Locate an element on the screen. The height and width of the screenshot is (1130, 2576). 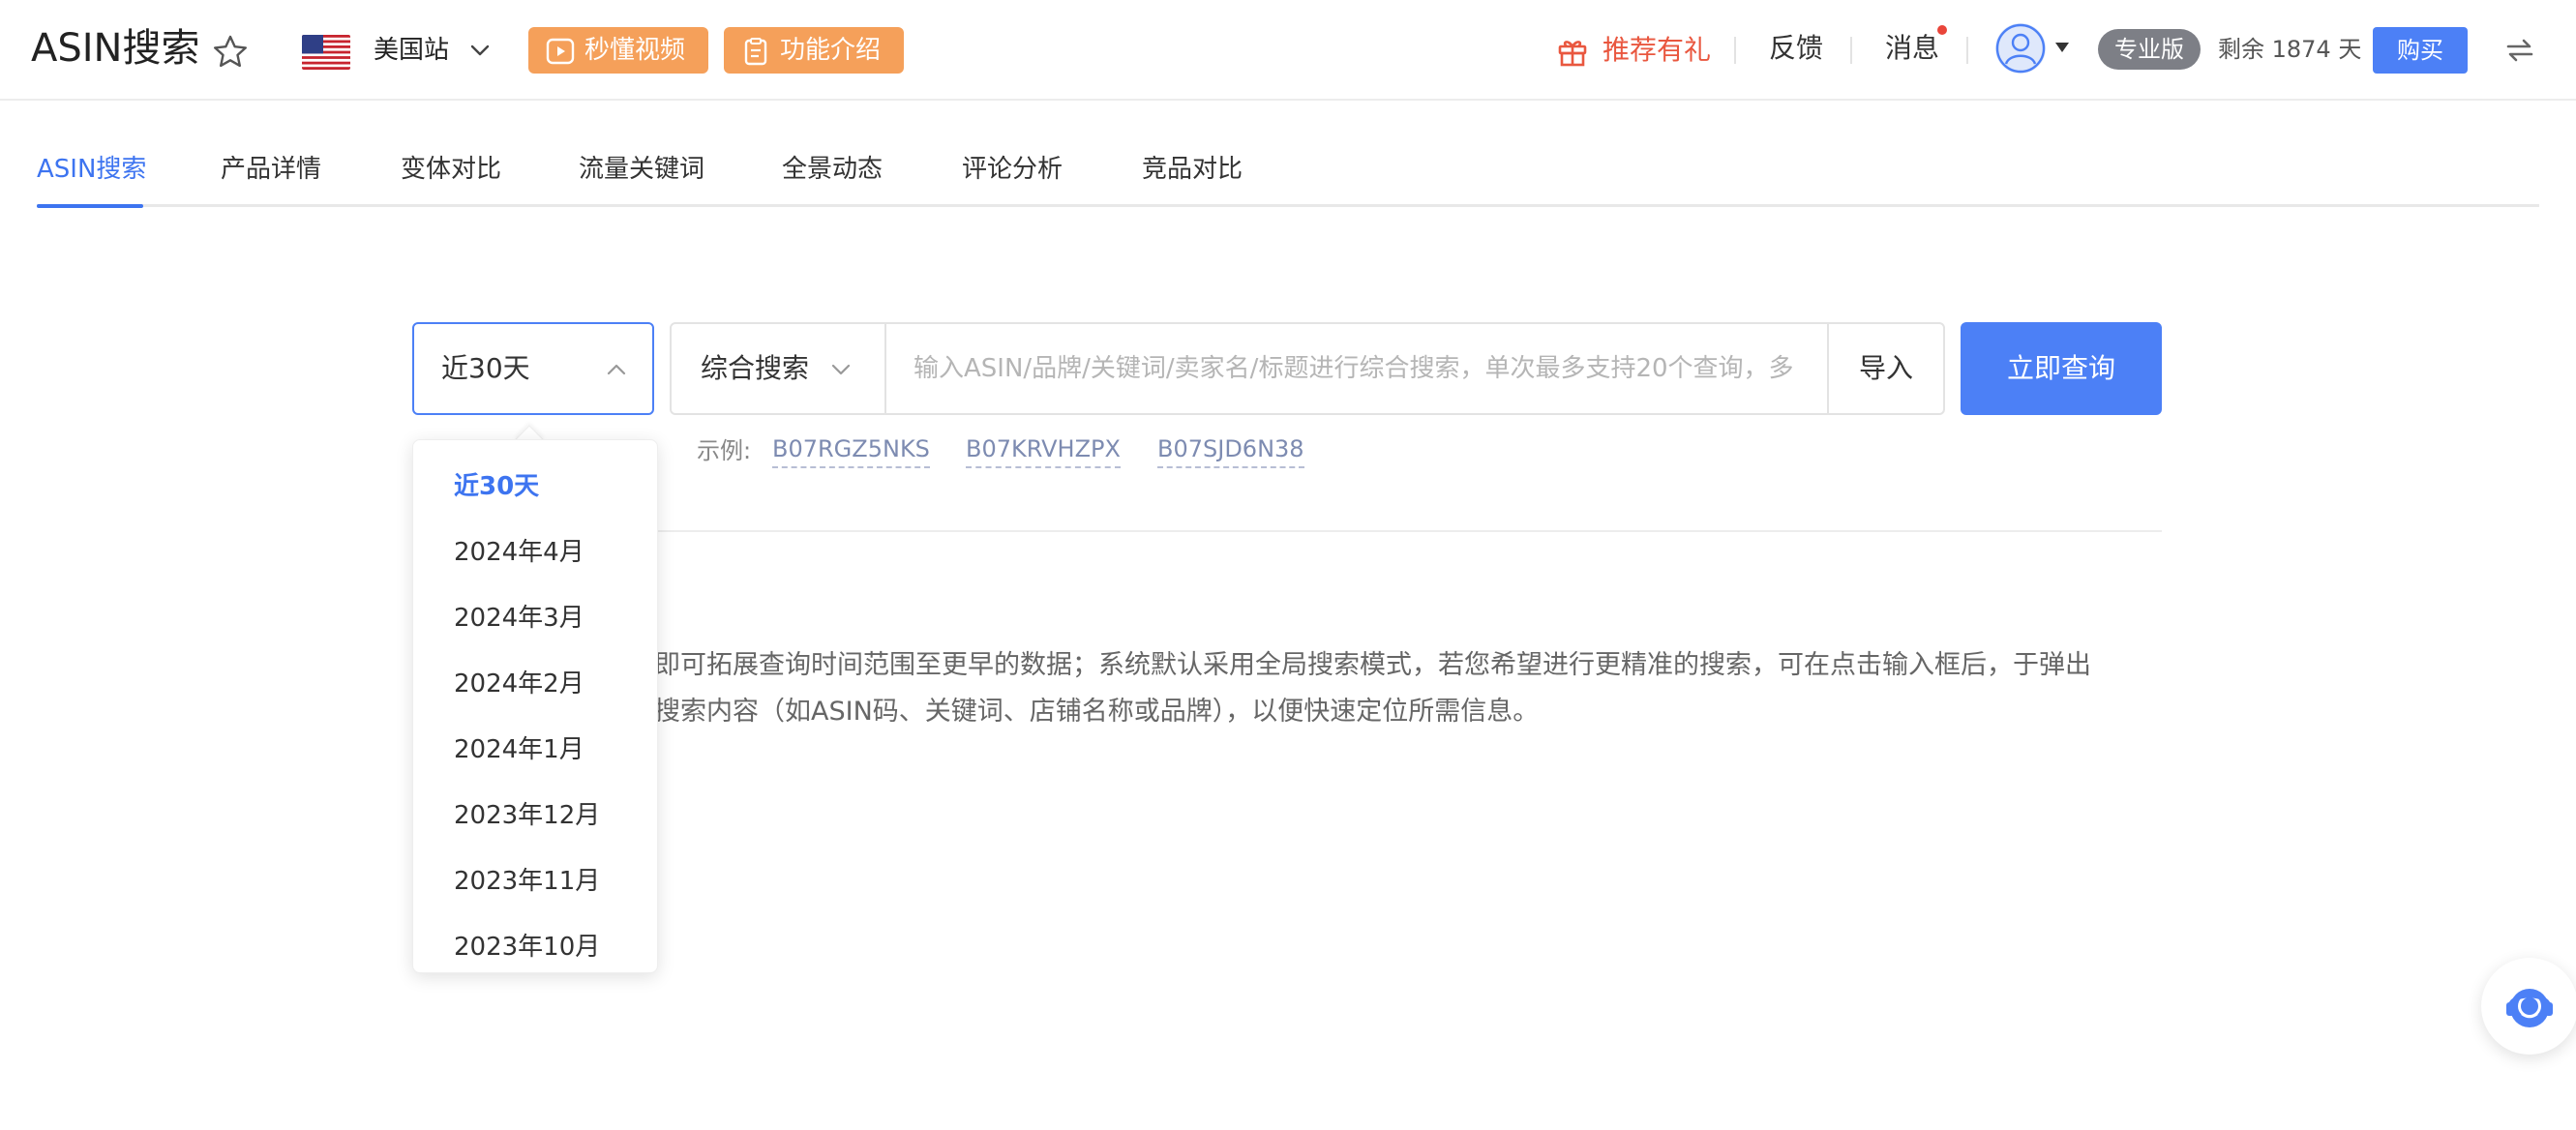
description-line: 搜索内容（如ASIN码、关键词、店铺名称或品牌），以便快速定位所需信息。 is located at coordinates (1097, 712).